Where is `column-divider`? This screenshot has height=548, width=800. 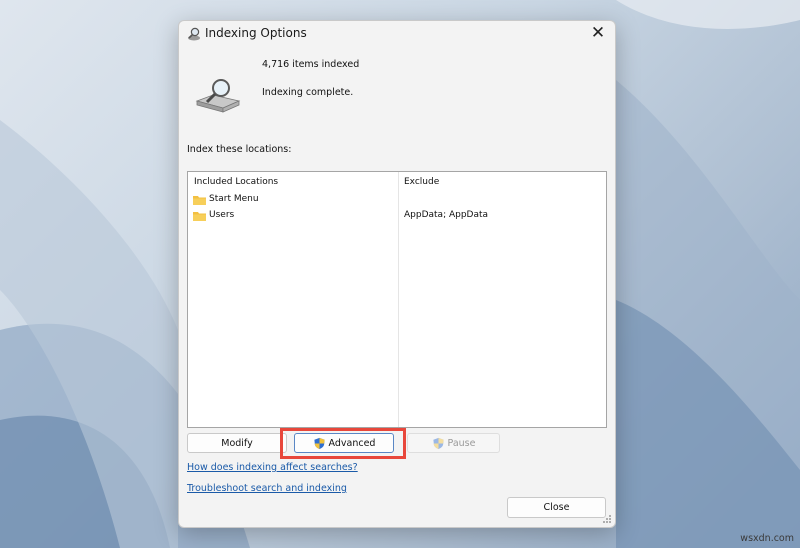
column-divider is located at coordinates (398, 299).